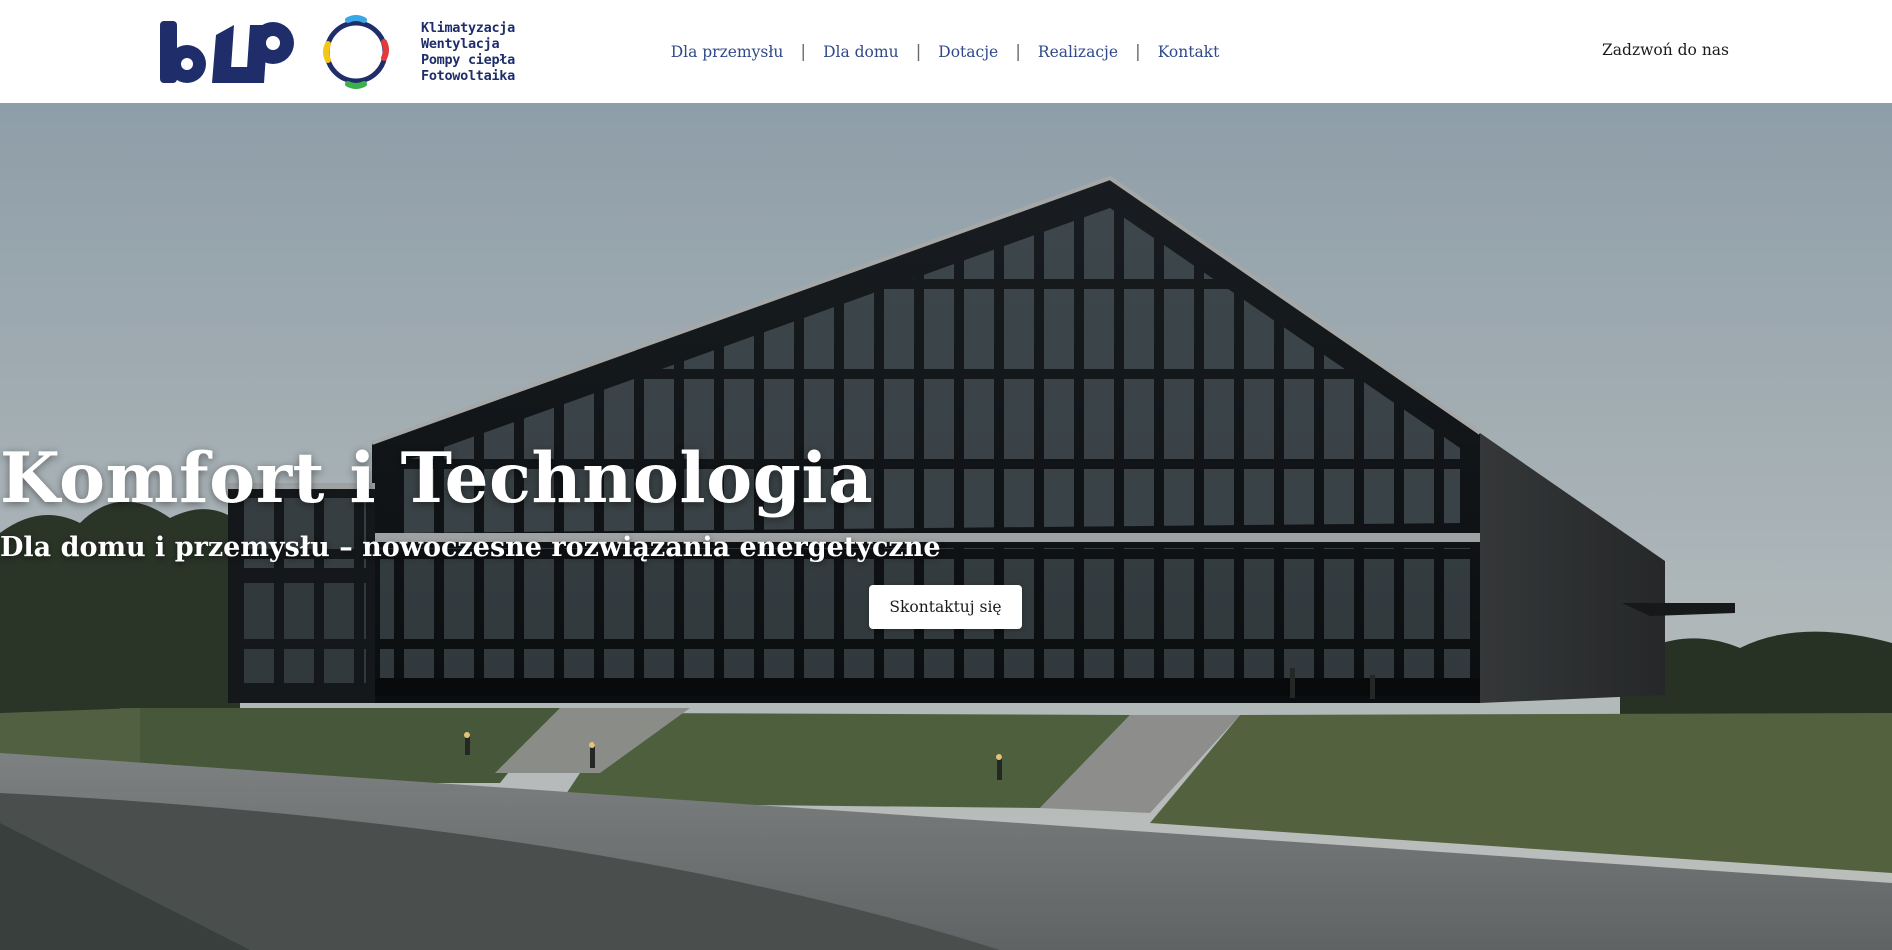  Describe the element at coordinates (437, 478) in the screenshot. I see `hero-title: Komfort i Technologia` at that location.